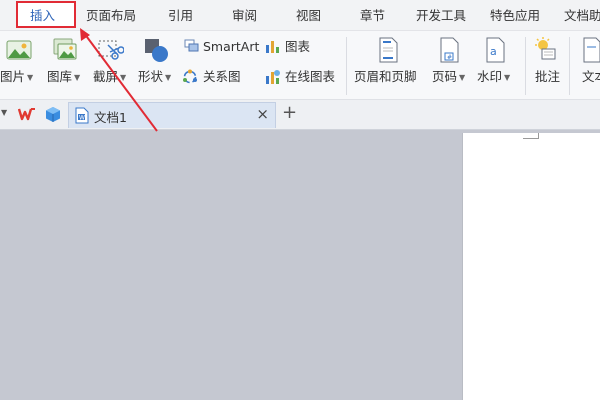 The width and height of the screenshot is (600, 400). What do you see at coordinates (385, 76) in the screenshot?
I see `header-footer-label: 页眉和页脚` at bounding box center [385, 76].